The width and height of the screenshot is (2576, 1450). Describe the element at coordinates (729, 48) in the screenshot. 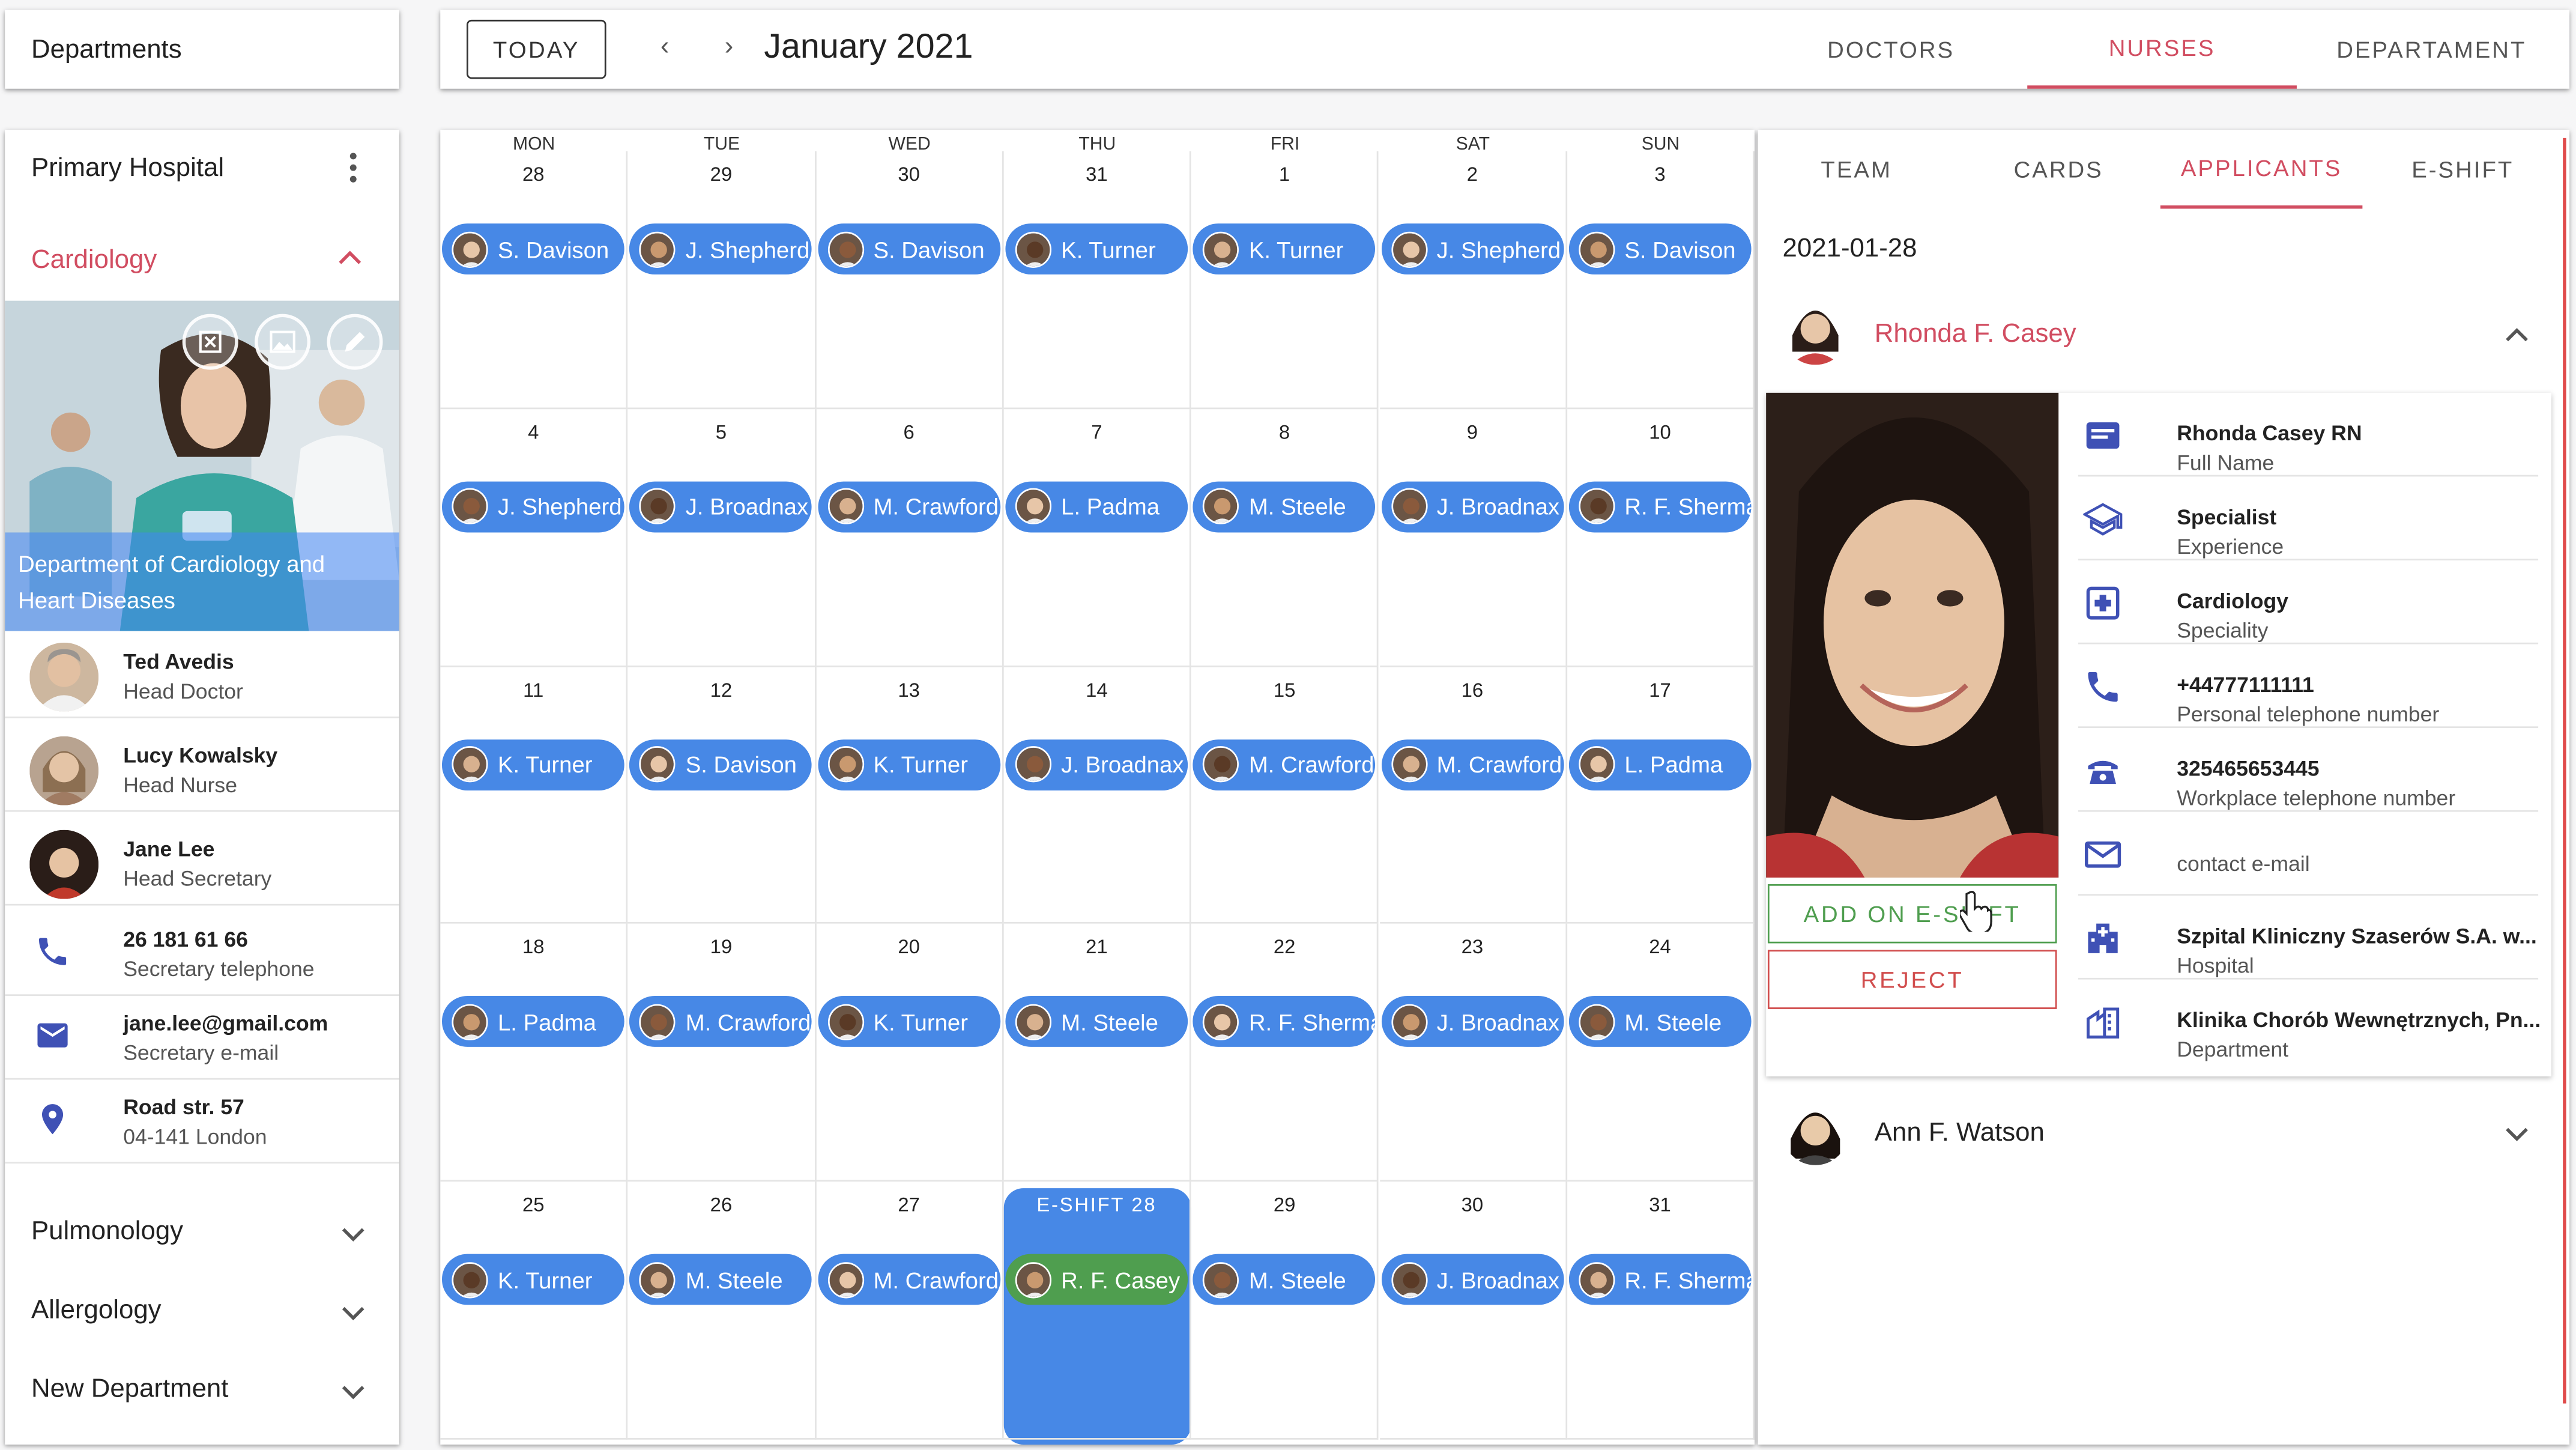

I see `next-month-icon: ›` at that location.